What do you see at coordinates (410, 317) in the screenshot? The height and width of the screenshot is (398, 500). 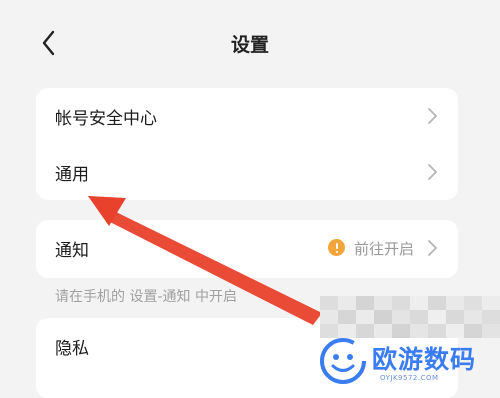 I see `mosaic-overlay` at bounding box center [410, 317].